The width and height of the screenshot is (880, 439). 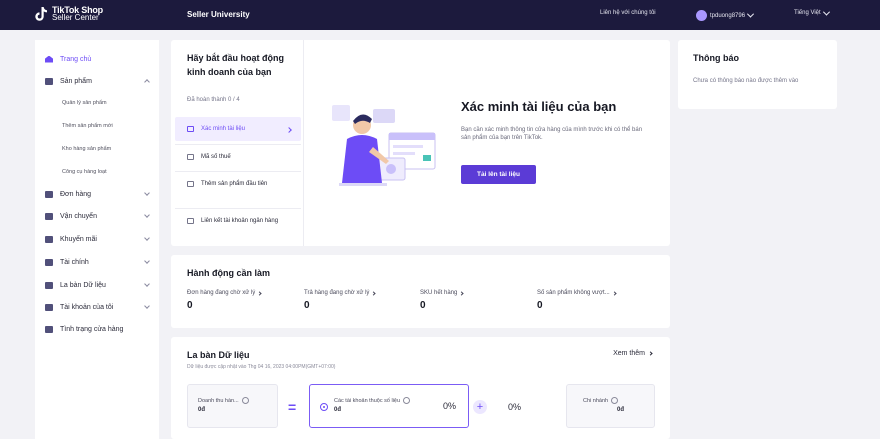 I want to click on actions-title: Hành động cần làm, so click(x=229, y=273).